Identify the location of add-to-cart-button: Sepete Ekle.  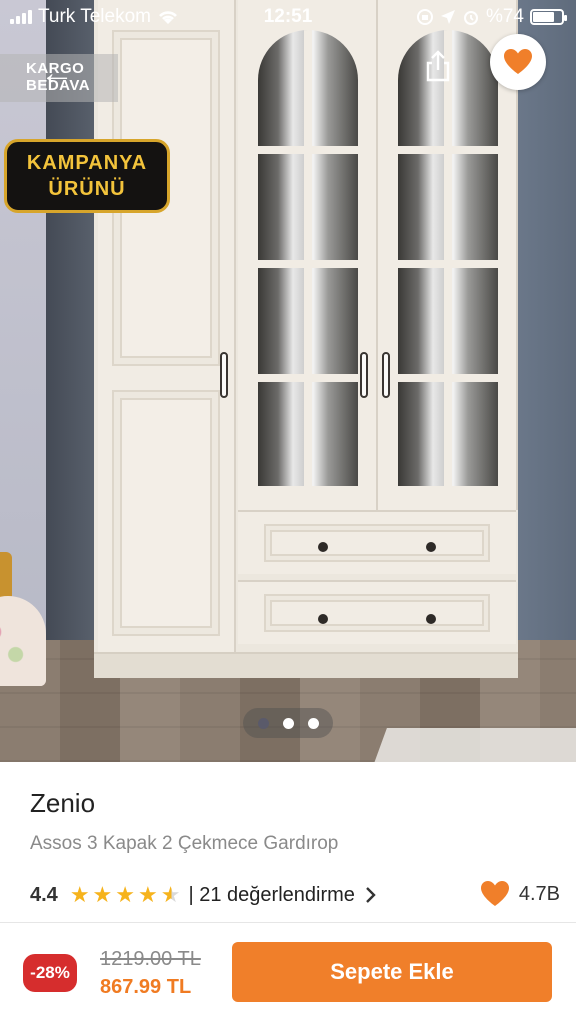
(392, 972).